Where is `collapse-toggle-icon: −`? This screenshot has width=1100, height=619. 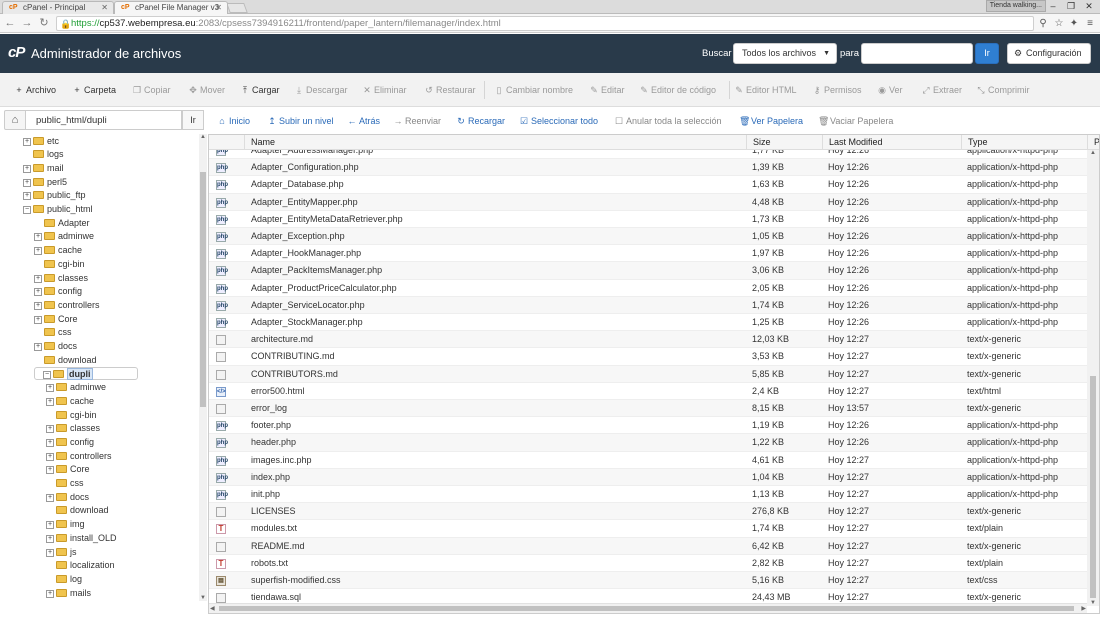
collapse-toggle-icon: − is located at coordinates (47, 375).